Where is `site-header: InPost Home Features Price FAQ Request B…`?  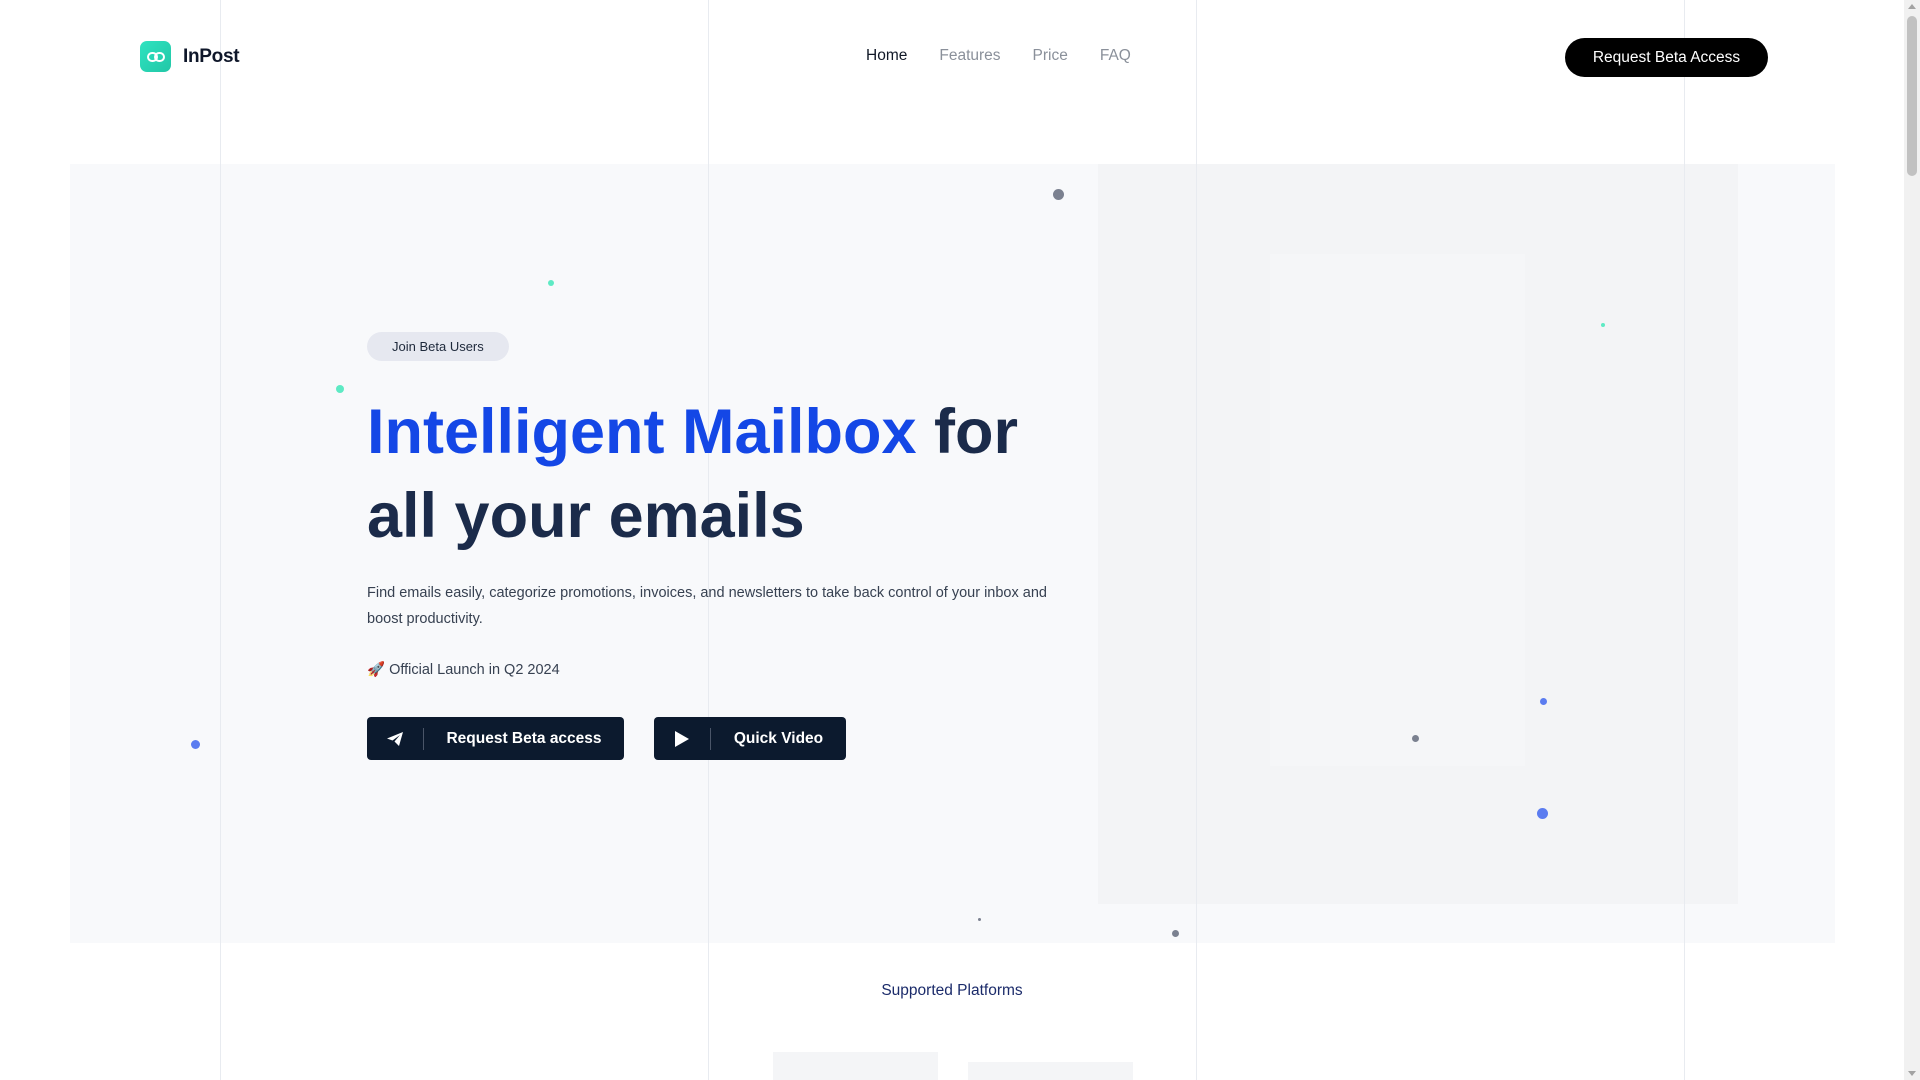 site-header: InPost Home Features Price FAQ Request B… is located at coordinates (952, 57).